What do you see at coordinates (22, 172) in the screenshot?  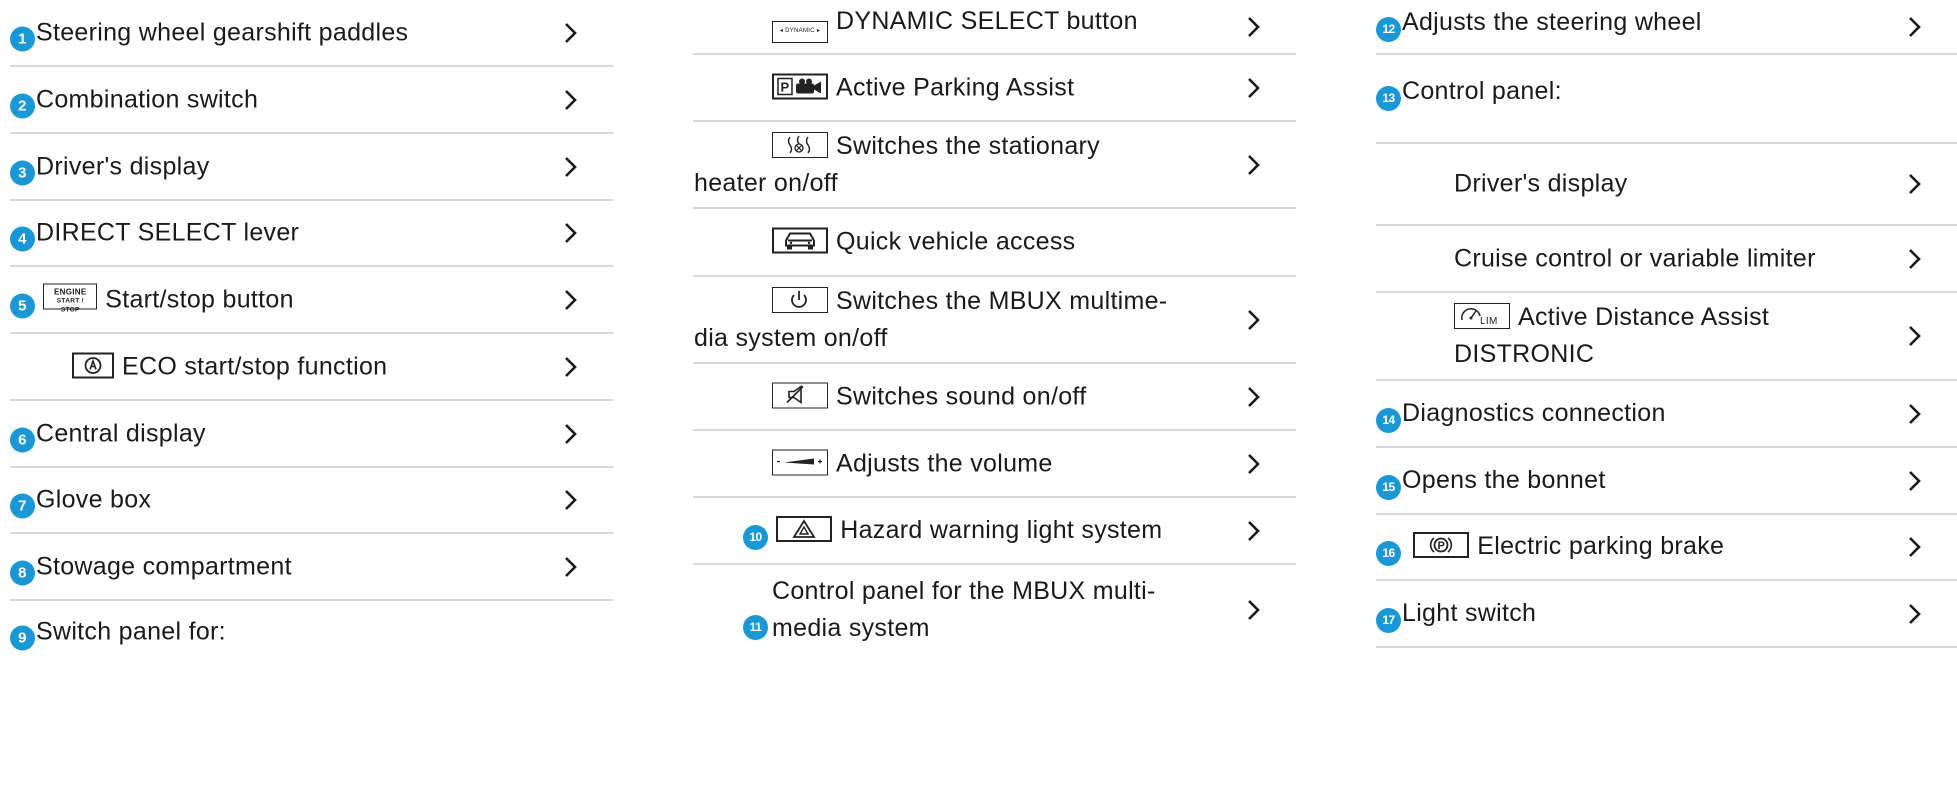 I see `callout-number: 3` at bounding box center [22, 172].